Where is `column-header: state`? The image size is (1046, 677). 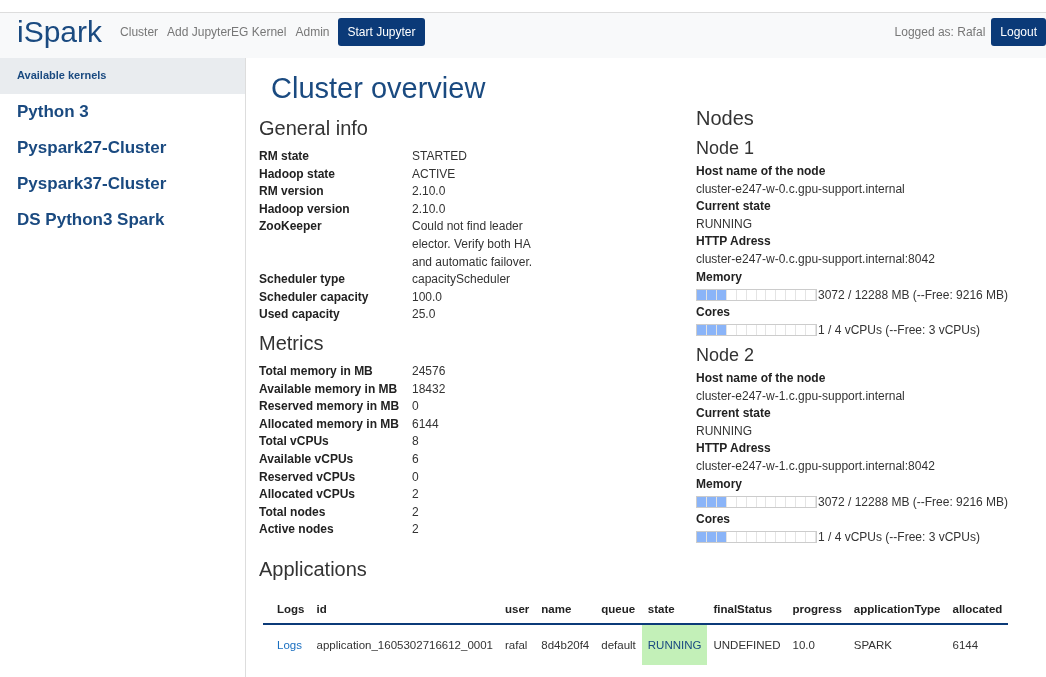 column-header: state is located at coordinates (674, 609).